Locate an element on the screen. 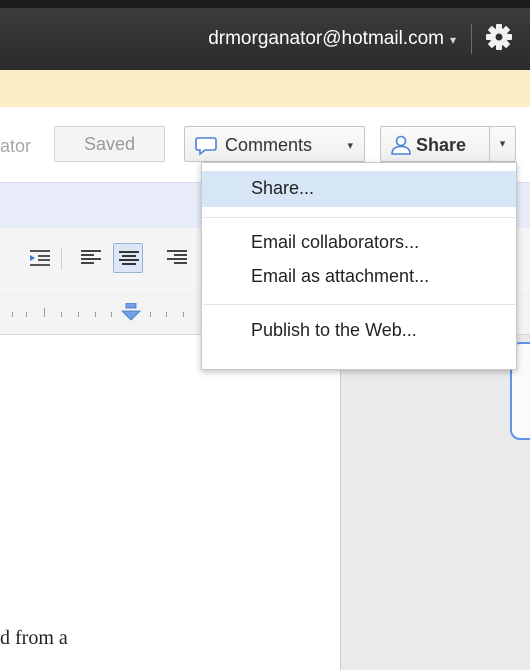  saved-button: Saved is located at coordinates (109, 144).